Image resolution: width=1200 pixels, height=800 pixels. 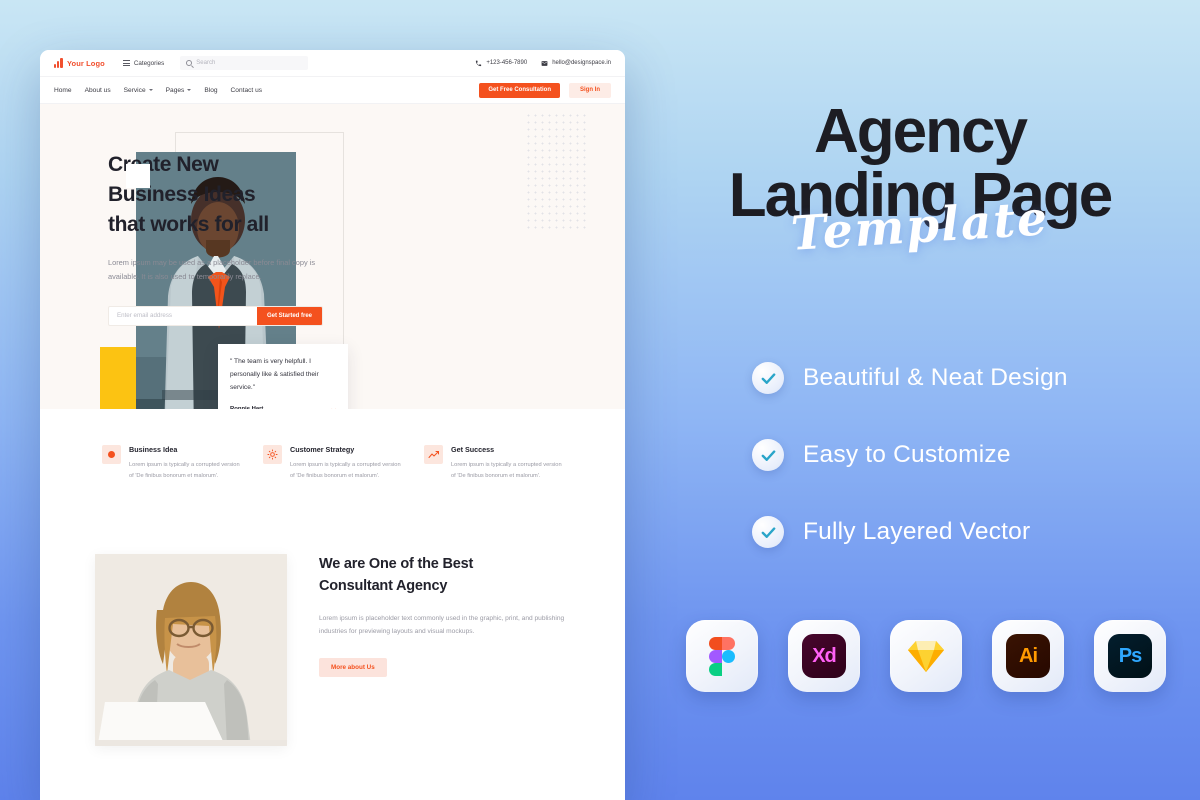 What do you see at coordinates (58, 63) in the screenshot?
I see `bar-chart-logo-icon` at bounding box center [58, 63].